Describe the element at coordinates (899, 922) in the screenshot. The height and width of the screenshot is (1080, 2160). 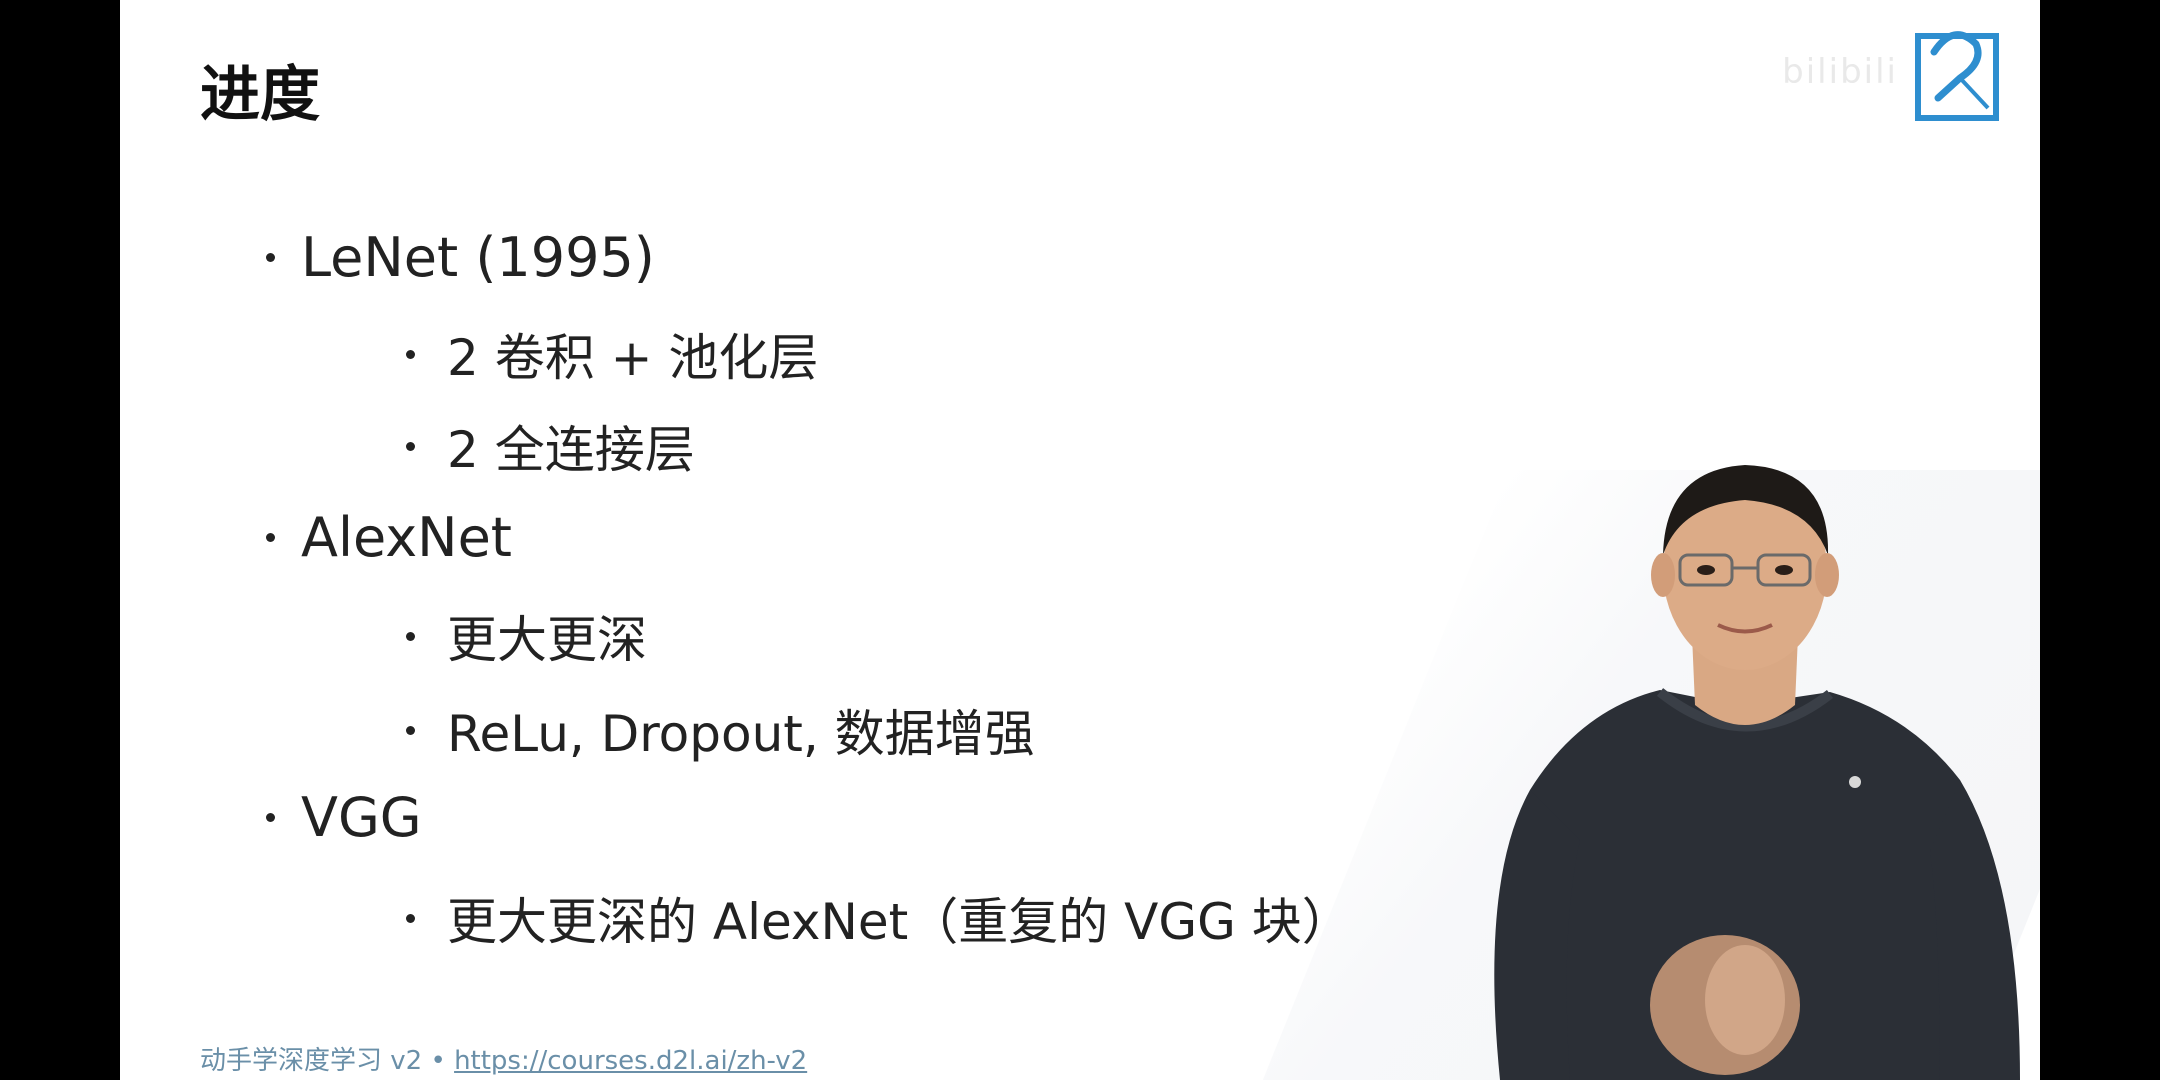
I see `bullet-text: 更大更深的 AlexNet（重复的 VGG 块）` at that location.